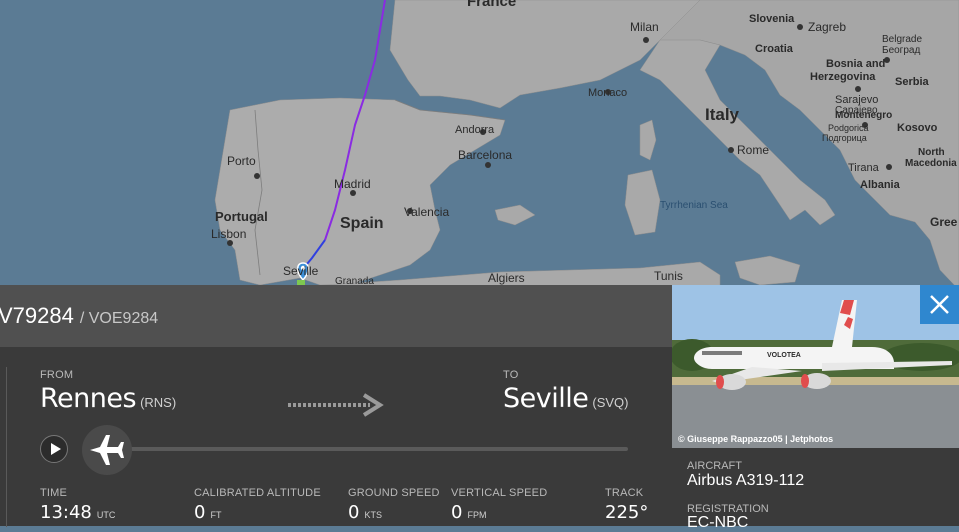  Describe the element at coordinates (864, 168) in the screenshot. I see `map-label-tirana: Tirana` at that location.